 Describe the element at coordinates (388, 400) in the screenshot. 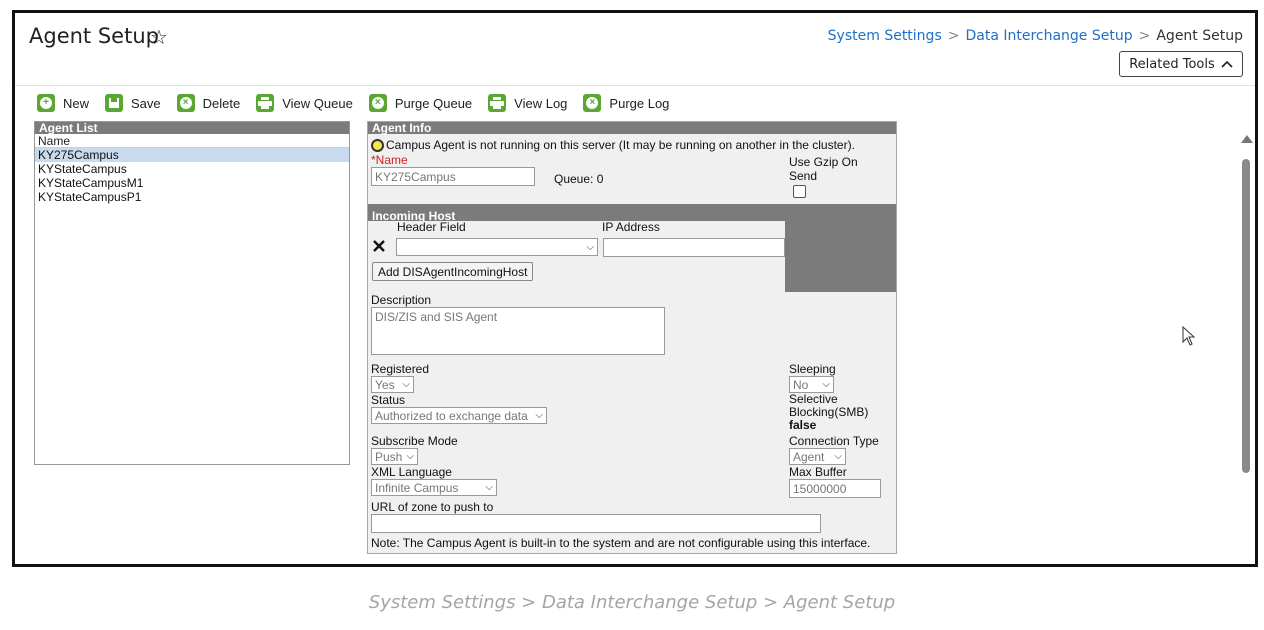

I see `status-label: Status` at that location.